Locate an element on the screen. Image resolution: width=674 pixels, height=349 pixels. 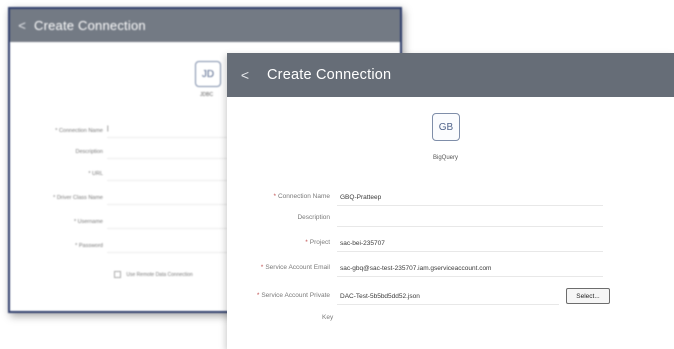
project-row: * Project sac-bei-235707 is located at coordinates (437, 245).